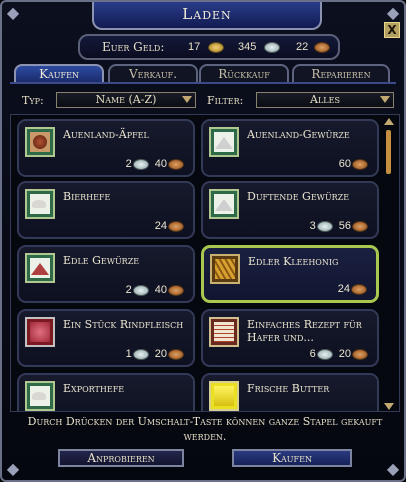  Describe the element at coordinates (225, 100) in the screenshot. I see `filter-label: Filter:` at that location.